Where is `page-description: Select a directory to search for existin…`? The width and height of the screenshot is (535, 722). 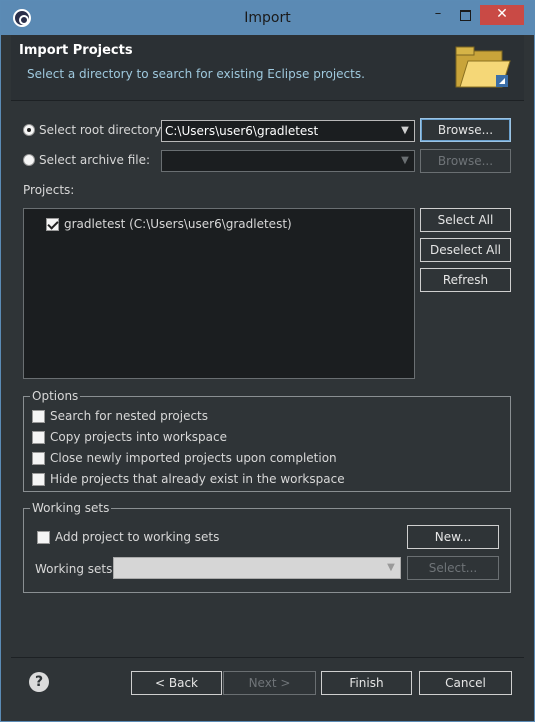
page-description: Select a directory to search for existin… is located at coordinates (196, 74).